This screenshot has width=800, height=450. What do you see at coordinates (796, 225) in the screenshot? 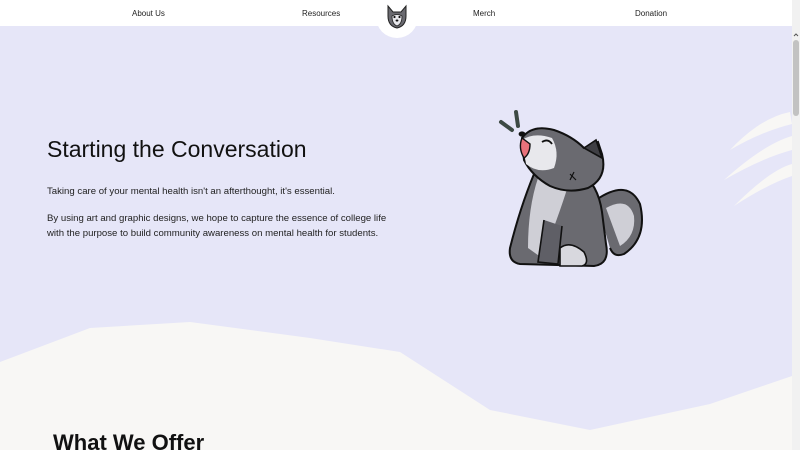
I see `page-scrollbar` at bounding box center [796, 225].